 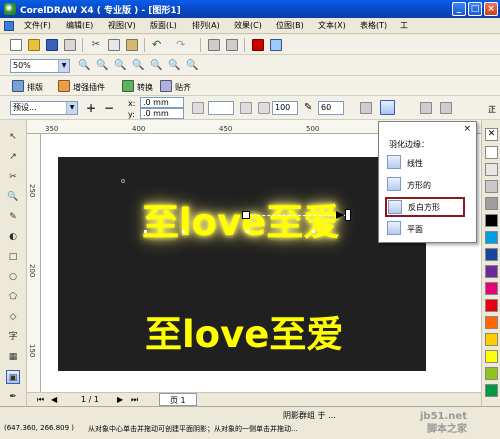 What do you see at coordinates (40, 66) in the screenshot?
I see `zoom-level-combo: 50% ▼` at bounding box center [40, 66].